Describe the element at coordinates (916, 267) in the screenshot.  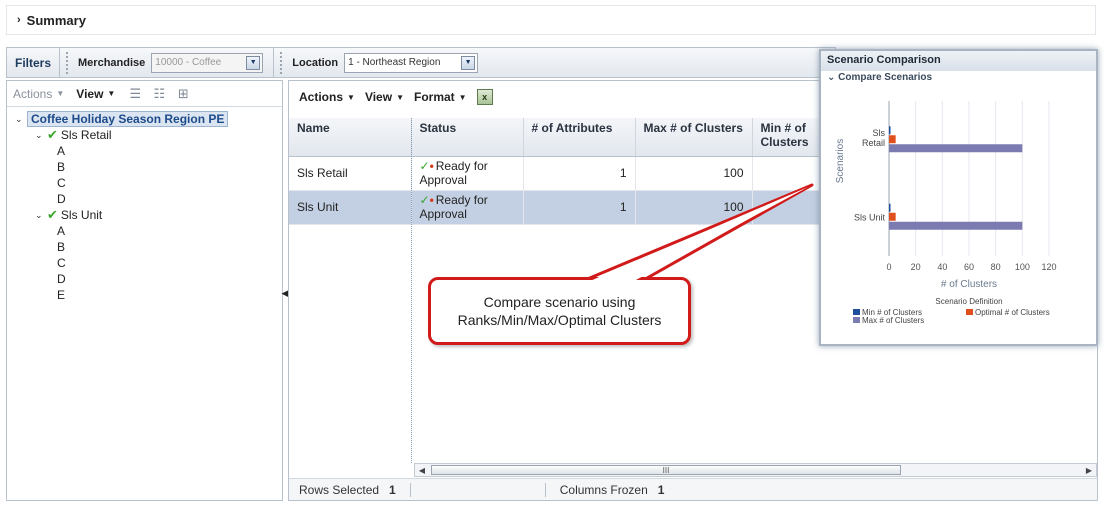
I see `x-tick-label: 20` at that location.